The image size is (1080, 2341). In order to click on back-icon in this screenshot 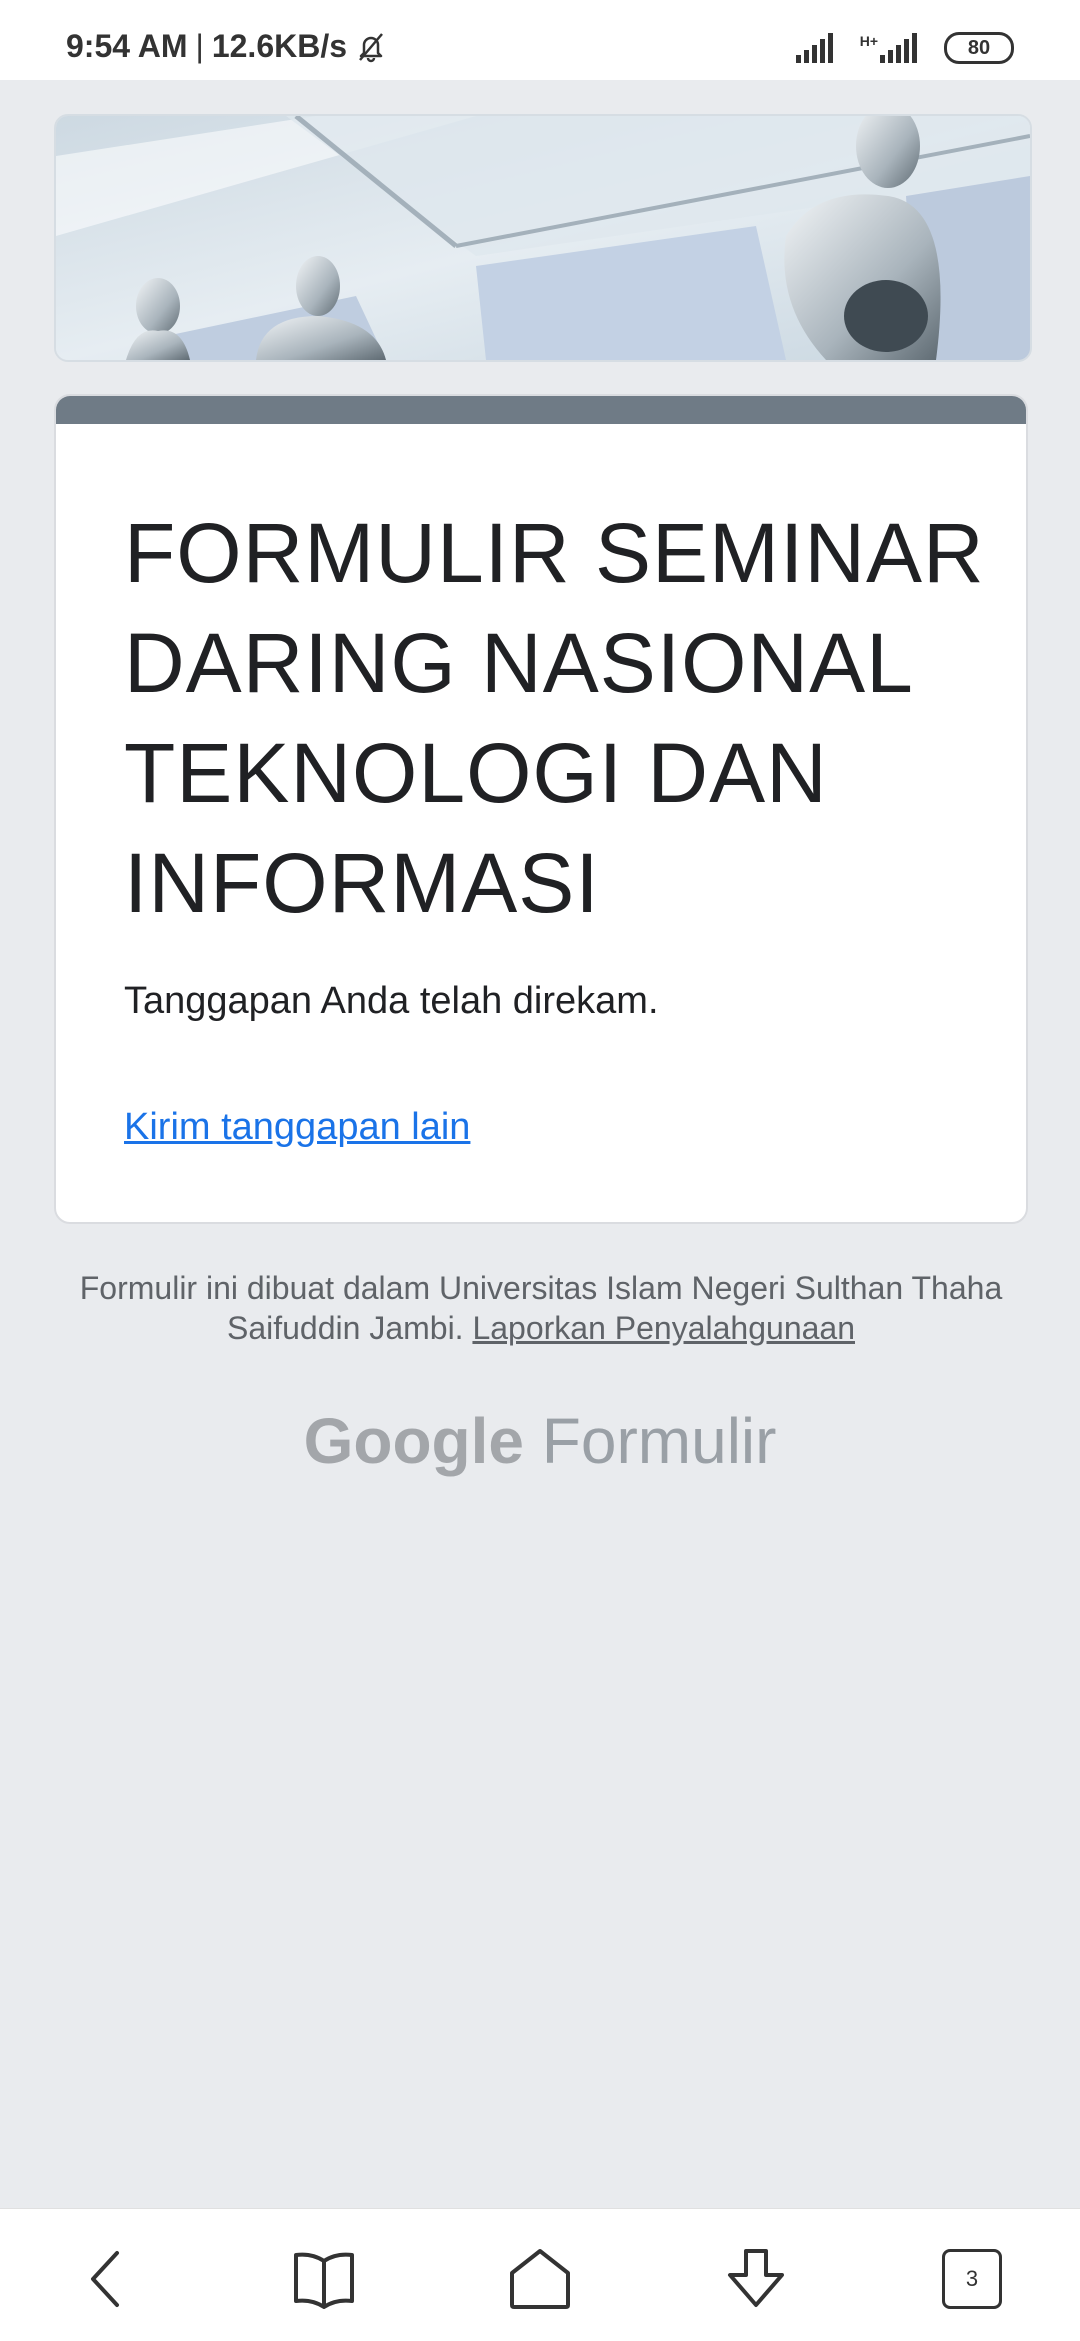, I will do `click(106, 2279)`.